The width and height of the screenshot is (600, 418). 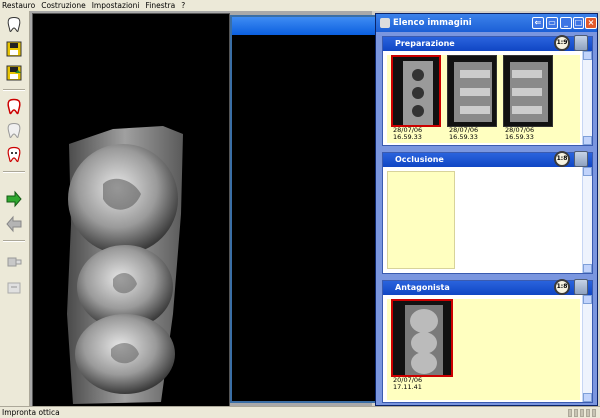 What do you see at coordinates (566, 23) in the screenshot?
I see `minimize-icon: _` at bounding box center [566, 23].